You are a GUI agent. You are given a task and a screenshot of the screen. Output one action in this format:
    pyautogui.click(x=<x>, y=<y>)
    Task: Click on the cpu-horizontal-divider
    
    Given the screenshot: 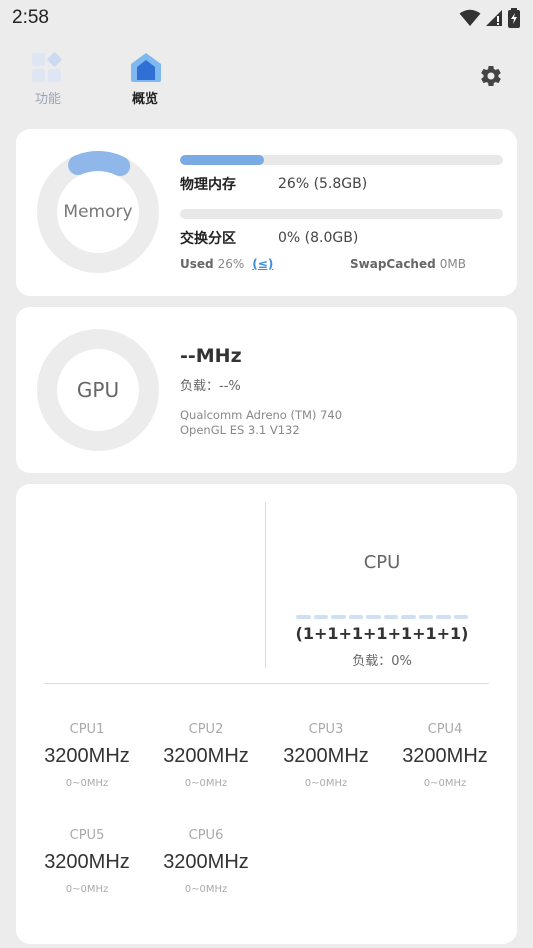 What is the action you would take?
    pyautogui.click(x=266, y=683)
    